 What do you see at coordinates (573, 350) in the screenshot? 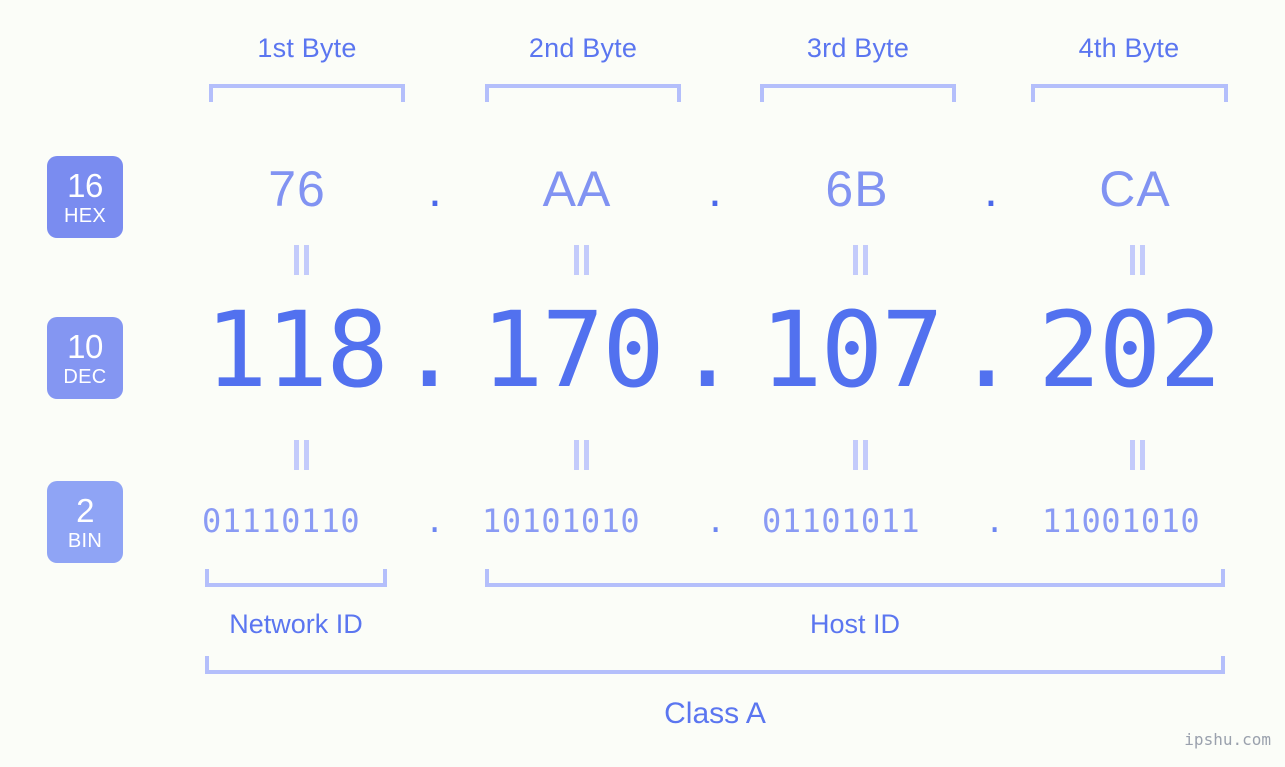
I see `dec-byte-2: 170` at bounding box center [573, 350].